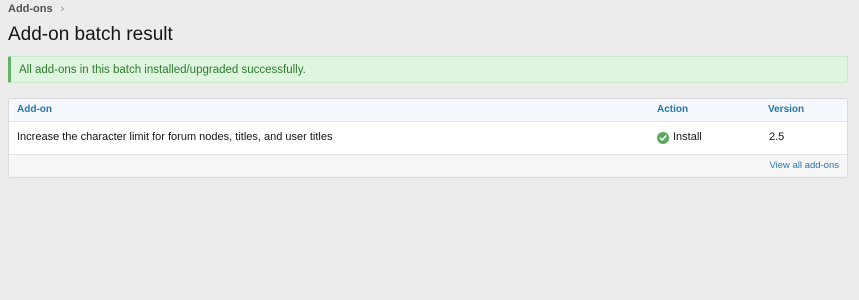 This screenshot has height=300, width=859. Describe the element at coordinates (673, 109) in the screenshot. I see `column-header-action: Action` at that location.